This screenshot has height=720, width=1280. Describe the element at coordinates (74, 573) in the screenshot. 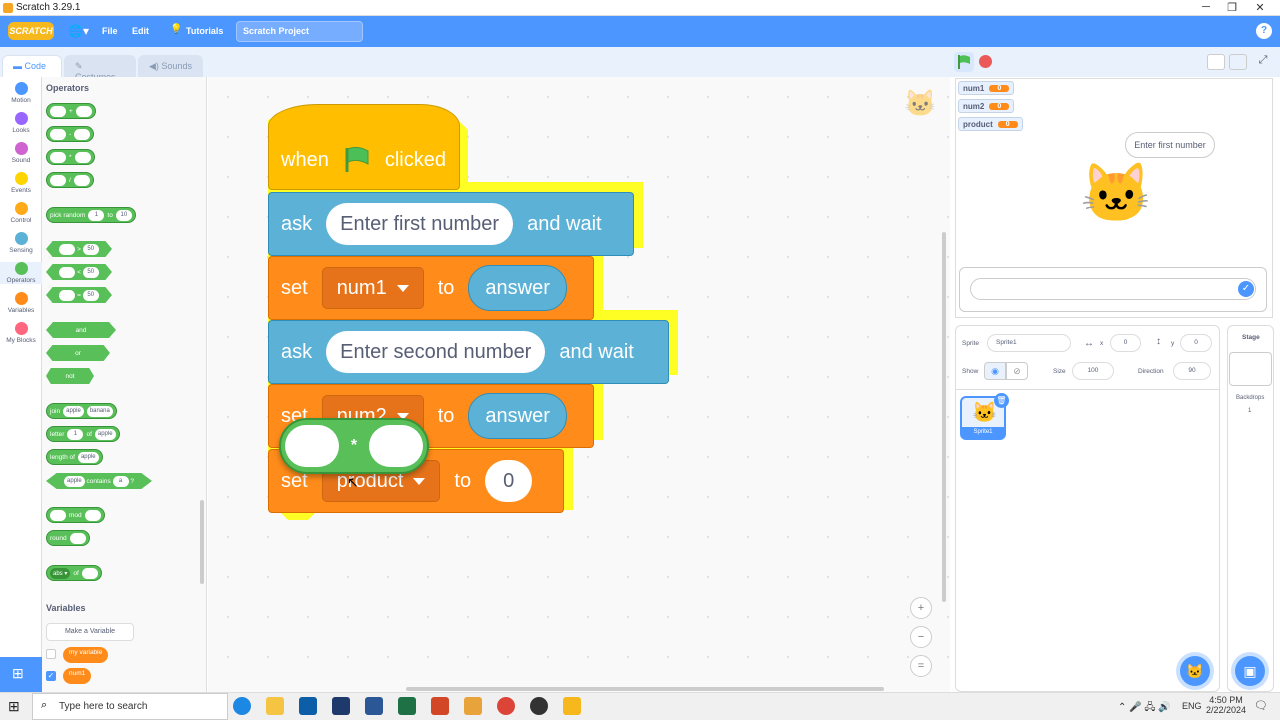

I see `math-function-block: abs ▾ of` at that location.